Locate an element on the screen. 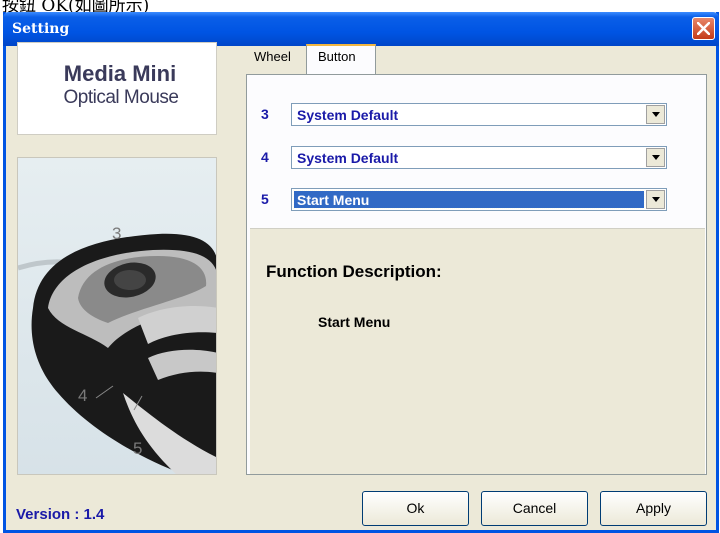  caption-fragment: 按鈕 OK(如圖所示) is located at coordinates (360, 6).